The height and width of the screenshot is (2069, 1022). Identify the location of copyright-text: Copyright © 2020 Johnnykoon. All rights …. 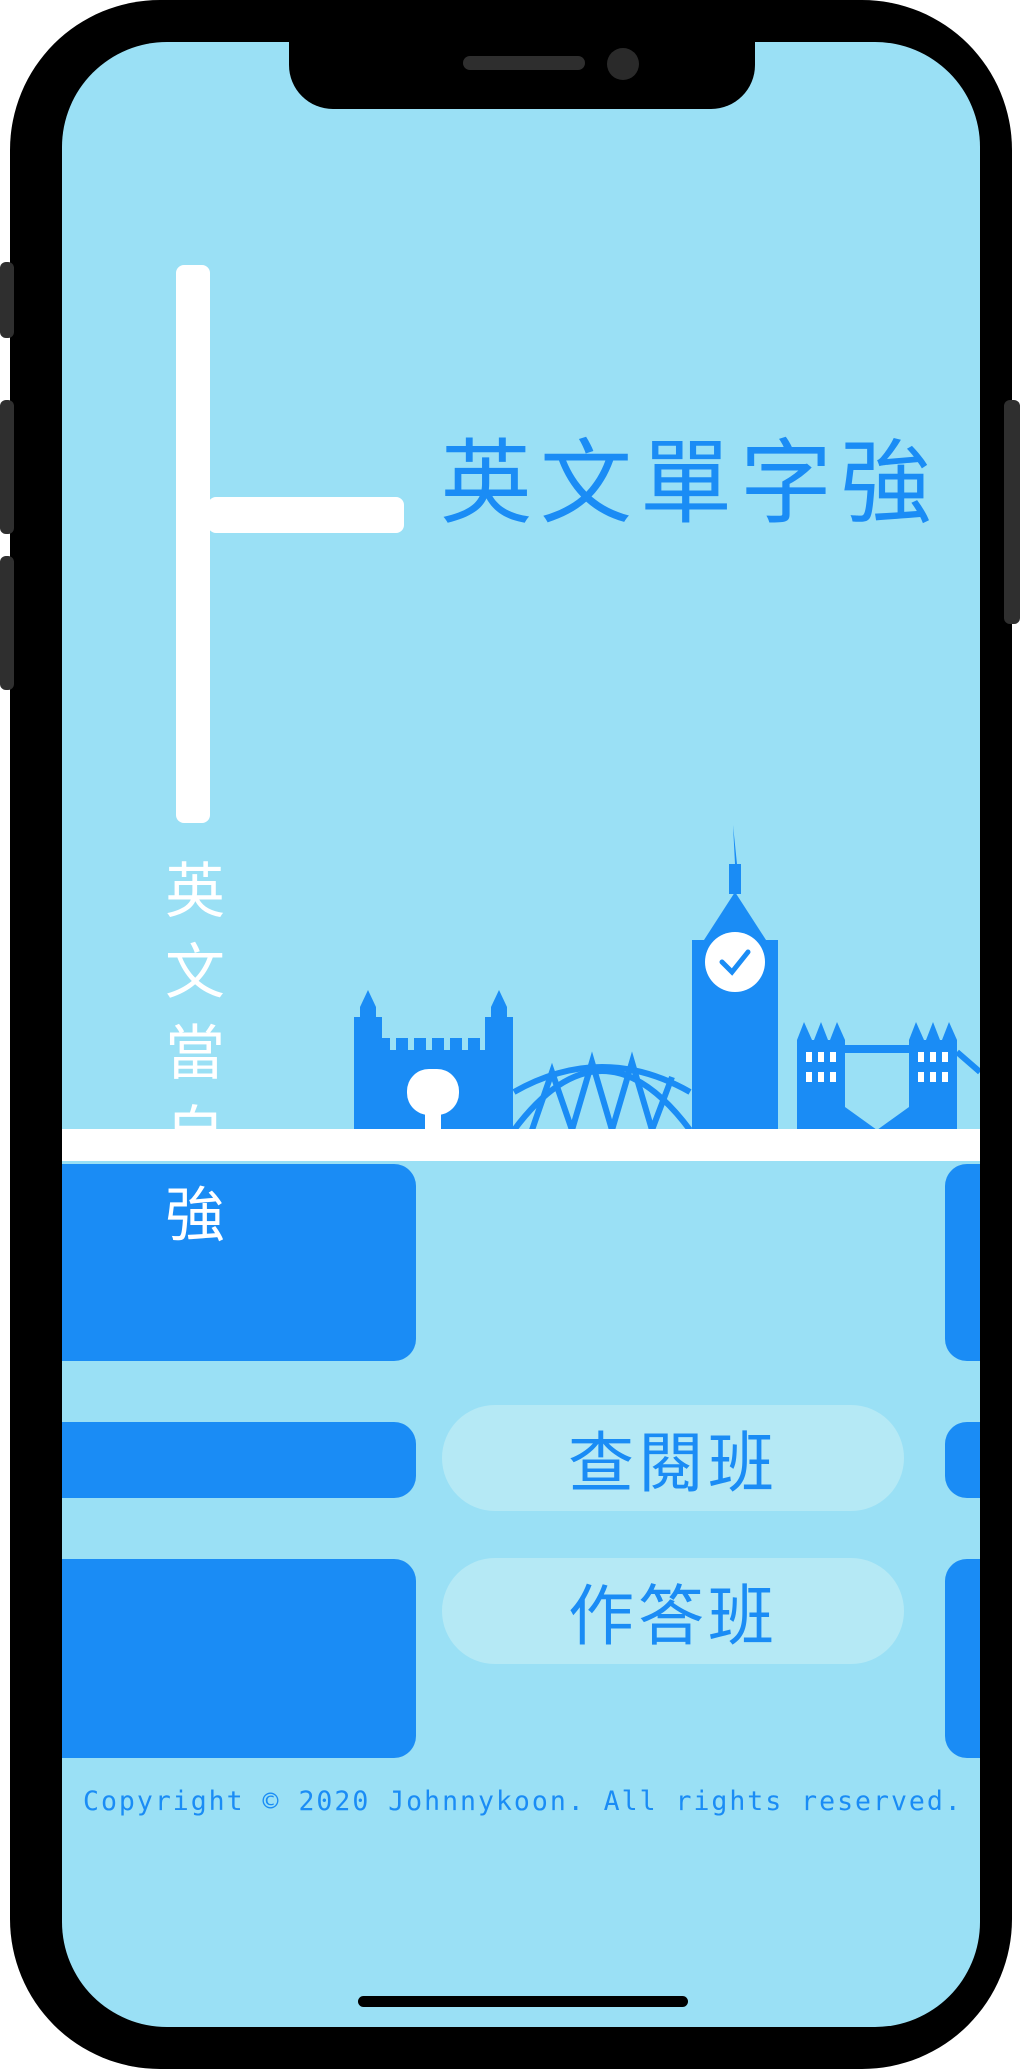
(523, 1801).